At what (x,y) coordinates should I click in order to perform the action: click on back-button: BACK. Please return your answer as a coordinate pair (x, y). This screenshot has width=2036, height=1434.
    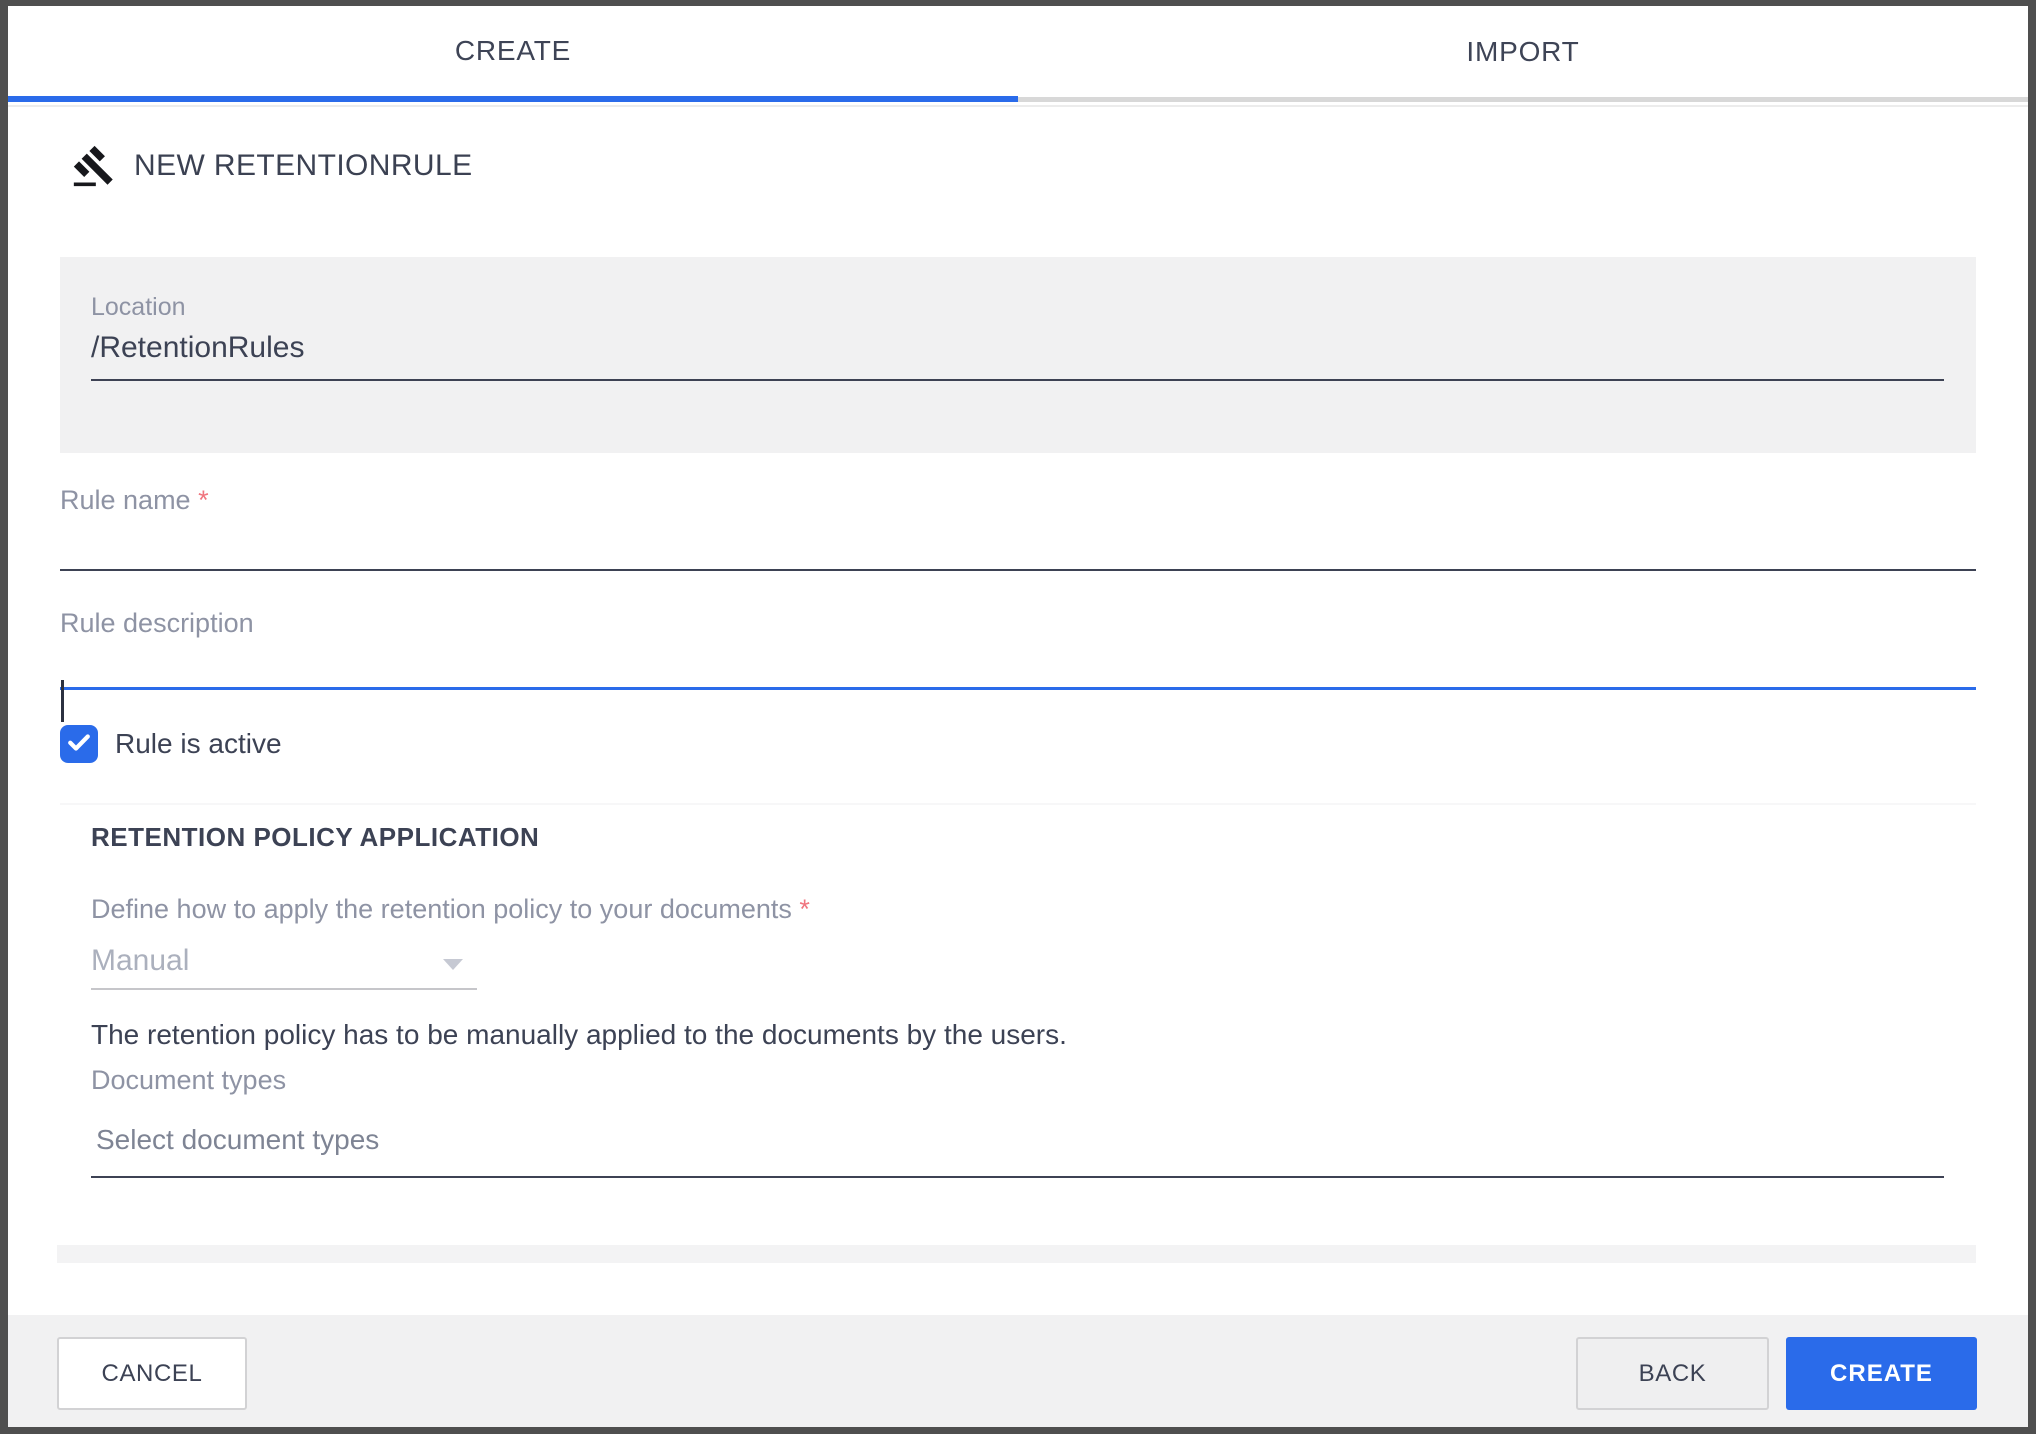
    Looking at the image, I should click on (1672, 1373).